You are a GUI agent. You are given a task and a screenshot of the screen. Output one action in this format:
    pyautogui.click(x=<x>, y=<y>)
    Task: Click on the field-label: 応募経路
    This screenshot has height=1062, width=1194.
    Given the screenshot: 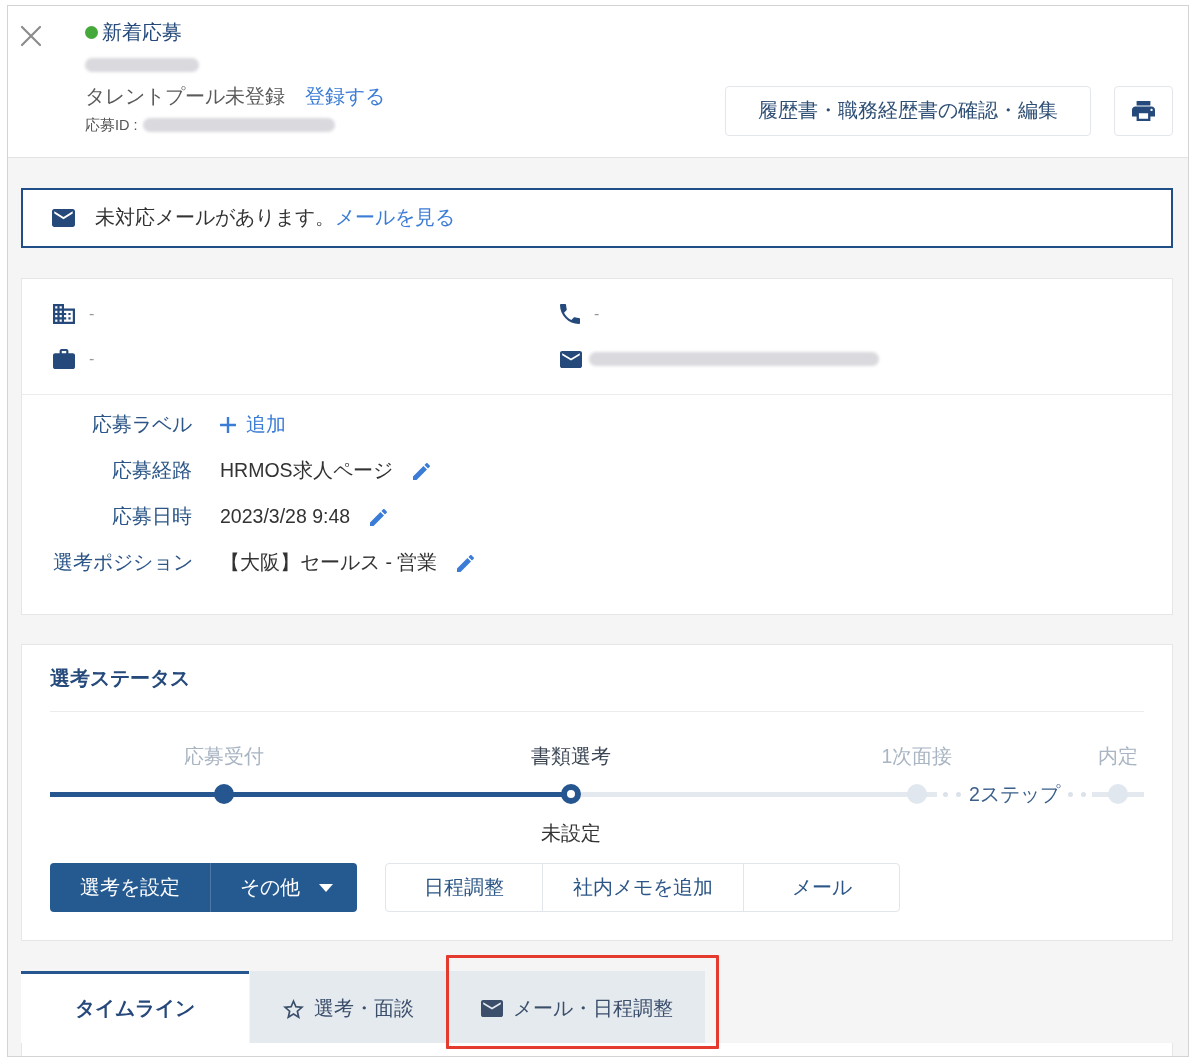 What is the action you would take?
    pyautogui.click(x=151, y=471)
    